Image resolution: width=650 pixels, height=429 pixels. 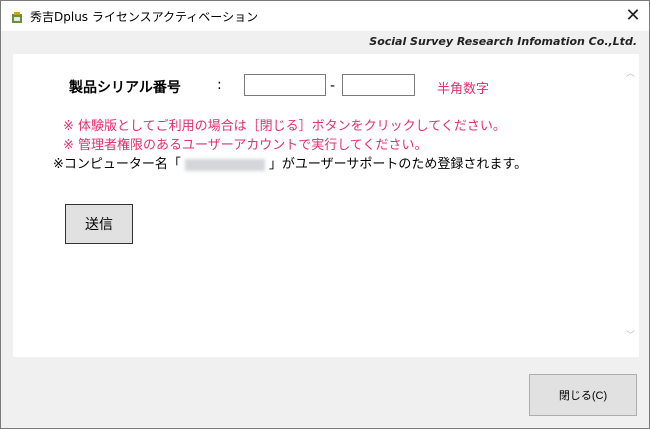 What do you see at coordinates (285, 85) in the screenshot?
I see `serial-input-part1` at bounding box center [285, 85].